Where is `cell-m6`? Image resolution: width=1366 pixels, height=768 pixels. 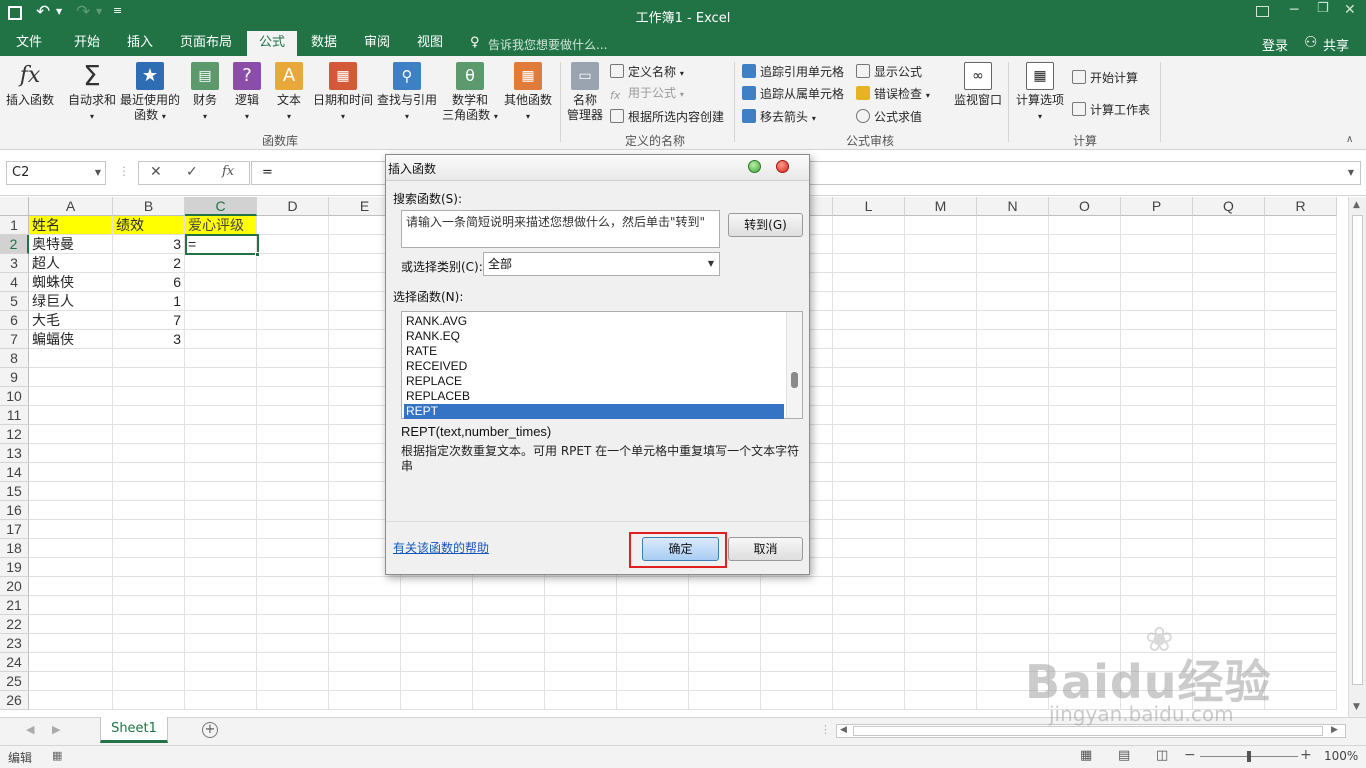
cell-m6 is located at coordinates (941, 320).